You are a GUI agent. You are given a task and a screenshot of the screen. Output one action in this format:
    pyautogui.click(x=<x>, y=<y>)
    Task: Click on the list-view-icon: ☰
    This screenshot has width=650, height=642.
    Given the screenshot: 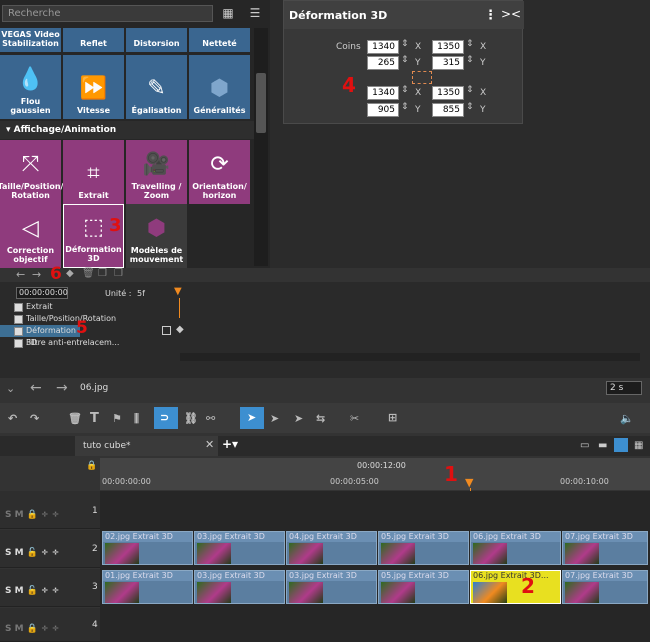 What is the action you would take?
    pyautogui.click(x=255, y=13)
    